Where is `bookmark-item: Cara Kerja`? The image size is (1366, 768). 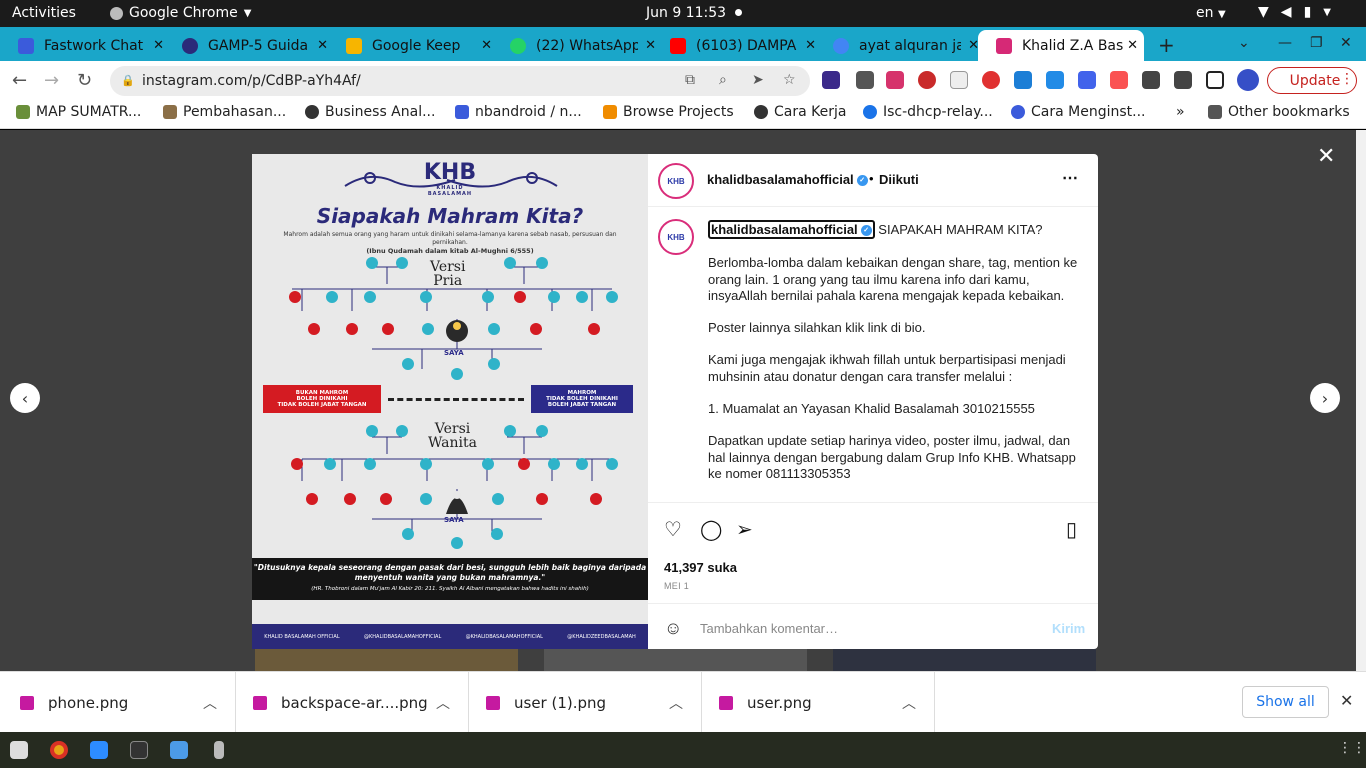 bookmark-item: Cara Kerja is located at coordinates (800, 112).